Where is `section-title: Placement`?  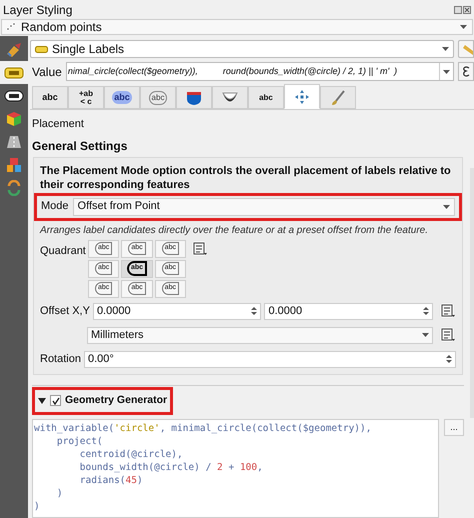 section-title: Placement is located at coordinates (58, 124).